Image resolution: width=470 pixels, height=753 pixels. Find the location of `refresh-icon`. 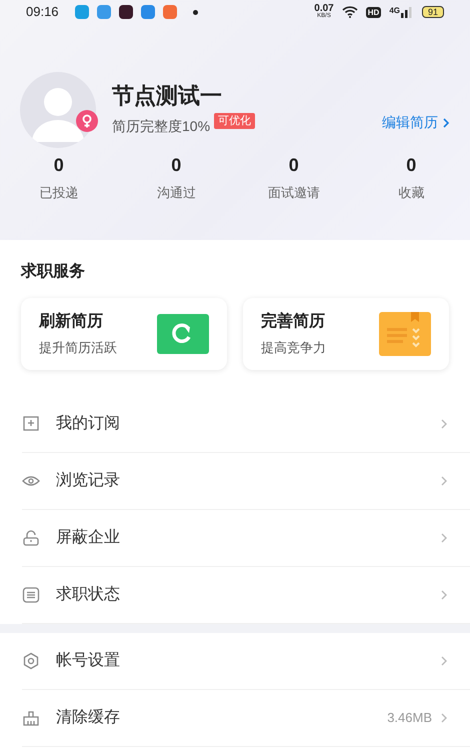

refresh-icon is located at coordinates (183, 334).